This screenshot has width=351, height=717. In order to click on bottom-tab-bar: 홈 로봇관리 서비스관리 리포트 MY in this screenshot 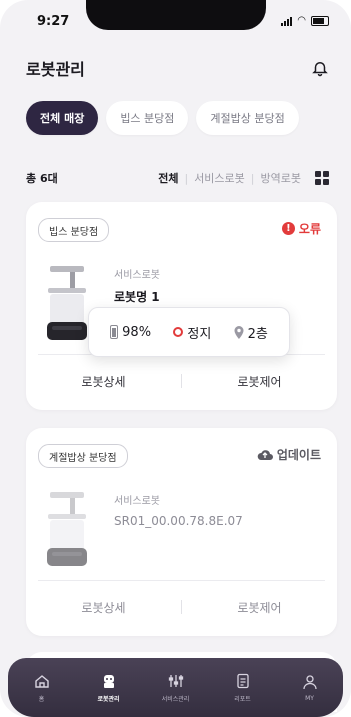, I will do `click(175, 687)`.